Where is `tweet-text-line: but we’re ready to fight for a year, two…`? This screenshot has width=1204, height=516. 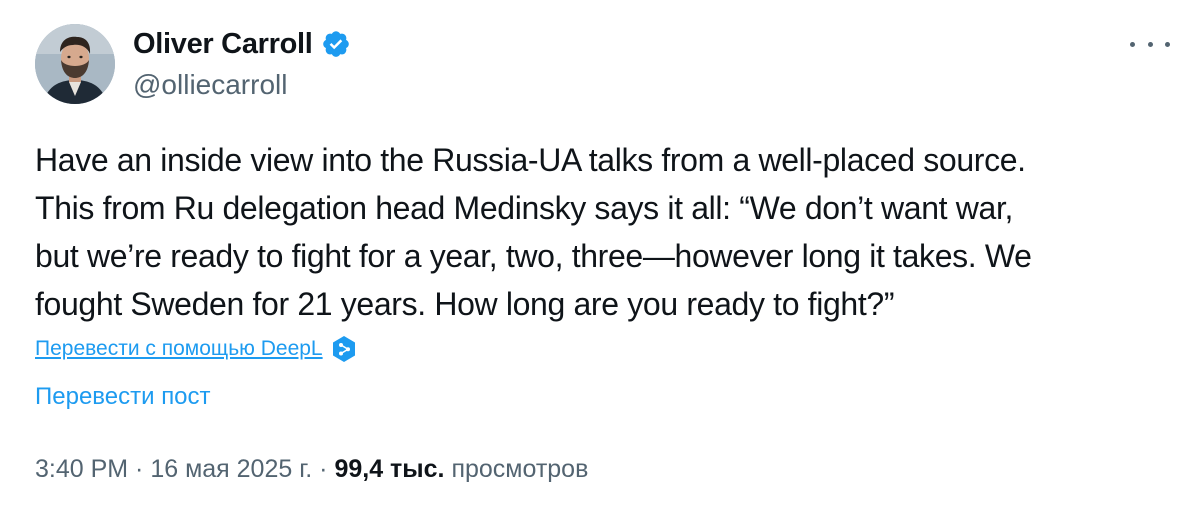
tweet-text-line: but we’re ready to fight for a year, two… is located at coordinates (533, 256).